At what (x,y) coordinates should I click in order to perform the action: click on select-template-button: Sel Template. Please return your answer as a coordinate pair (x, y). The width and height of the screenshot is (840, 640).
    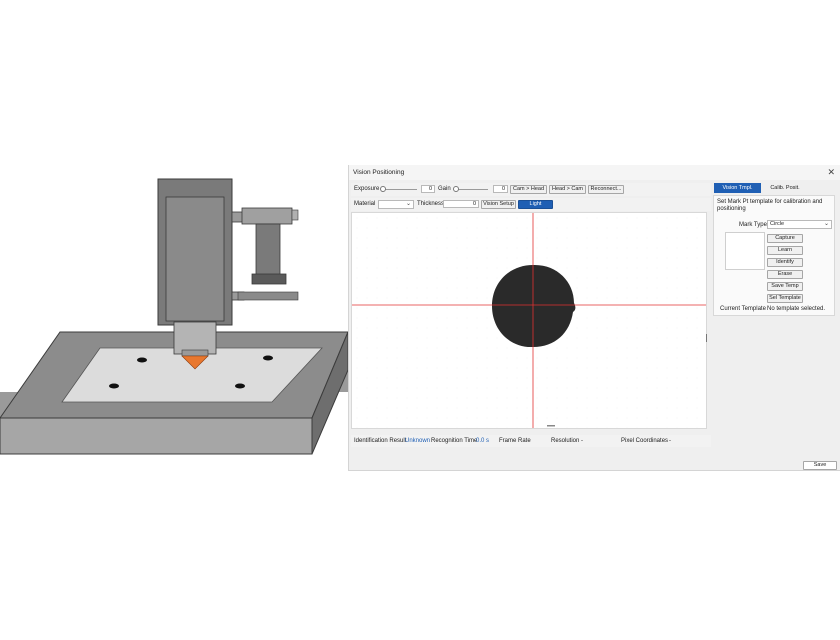
    Looking at the image, I should click on (785, 298).